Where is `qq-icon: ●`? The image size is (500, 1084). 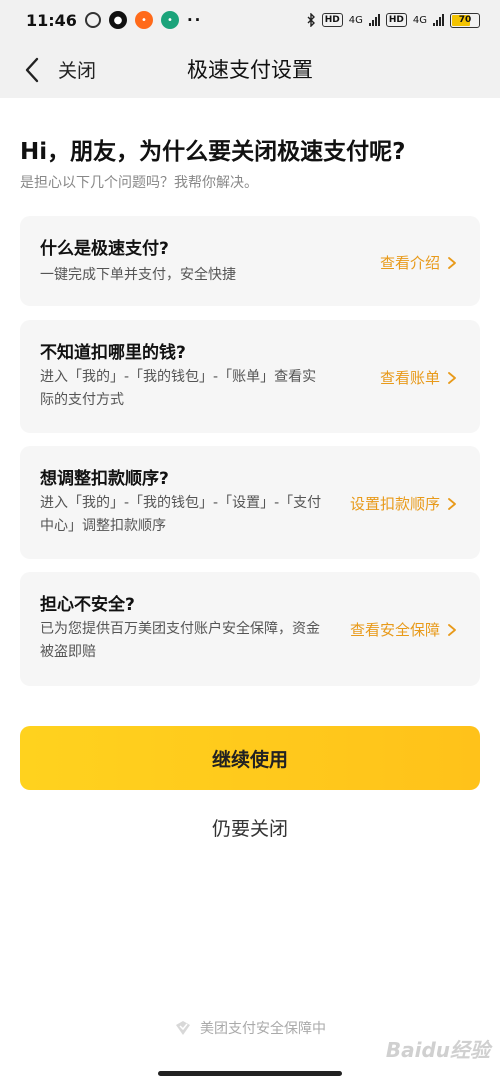
qq-icon: ● is located at coordinates (117, 20).